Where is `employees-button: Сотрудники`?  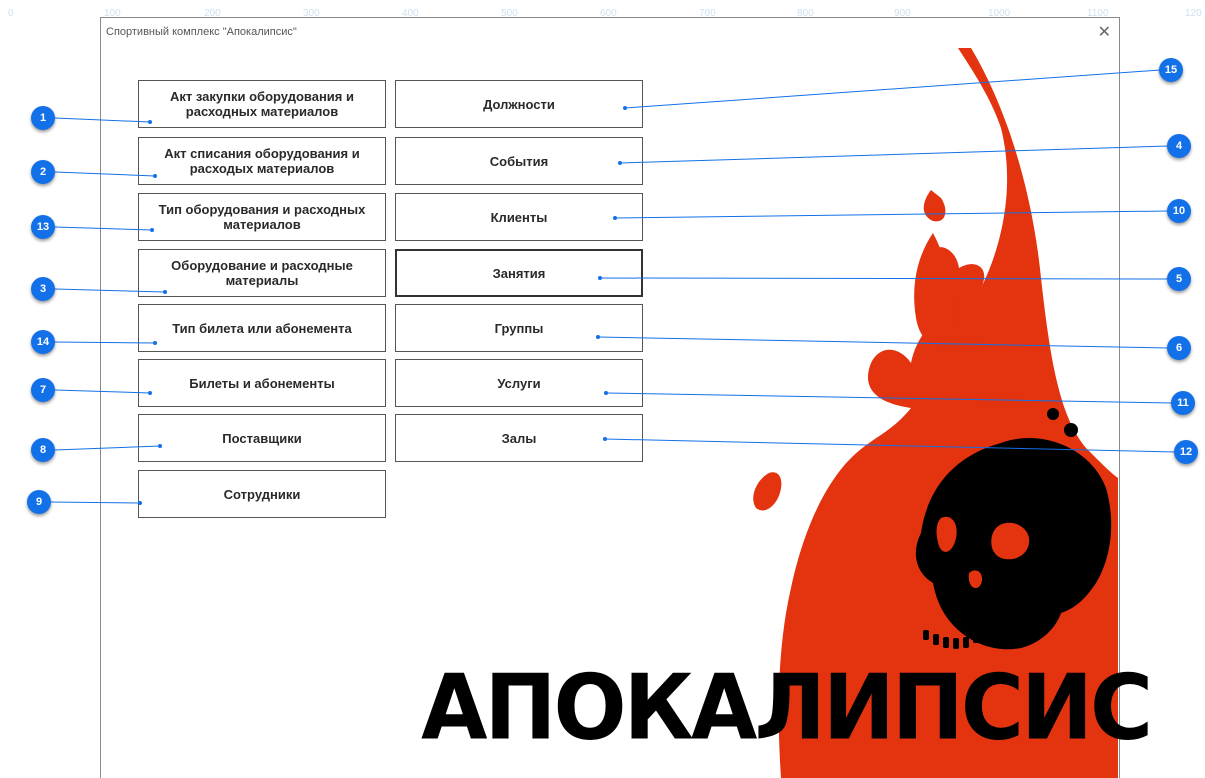
employees-button: Сотрудники is located at coordinates (262, 494).